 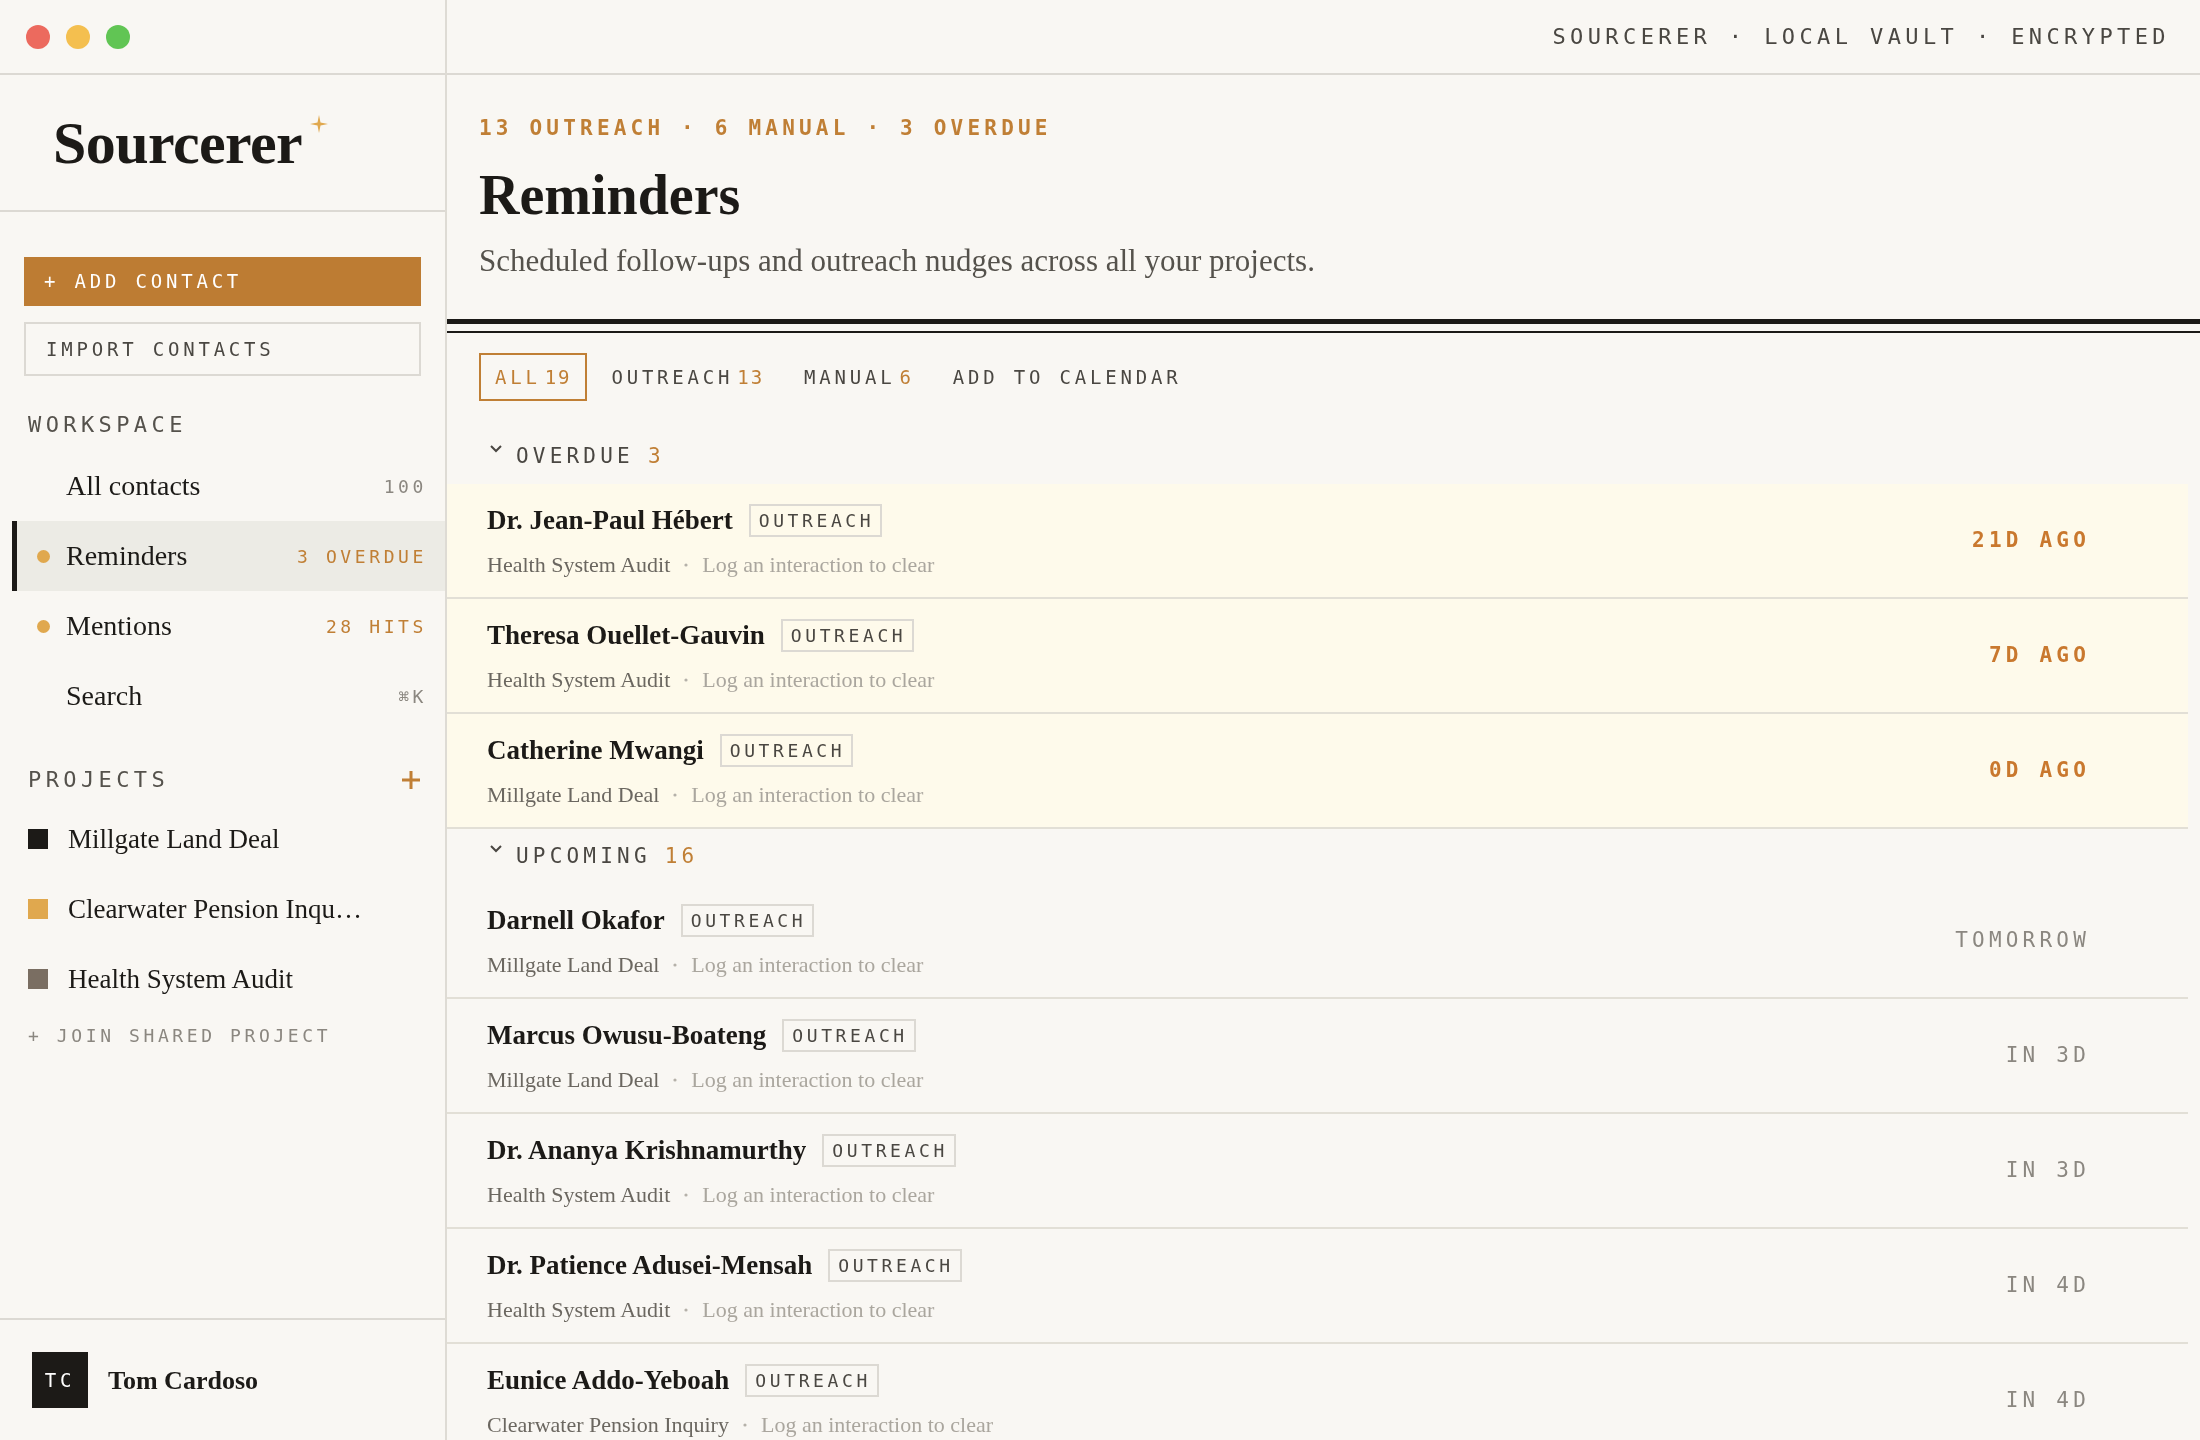 What do you see at coordinates (575, 456) in the screenshot?
I see `group-heading: OVERDUE` at bounding box center [575, 456].